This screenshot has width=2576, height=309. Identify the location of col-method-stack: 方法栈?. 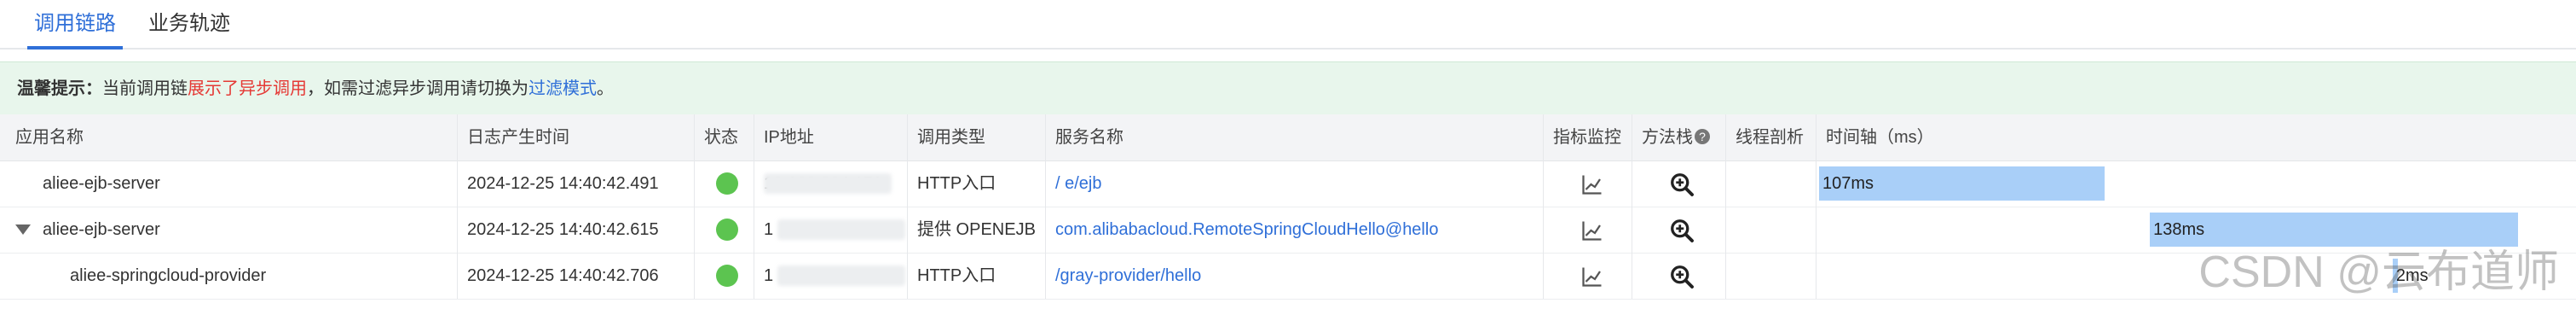
(1676, 137).